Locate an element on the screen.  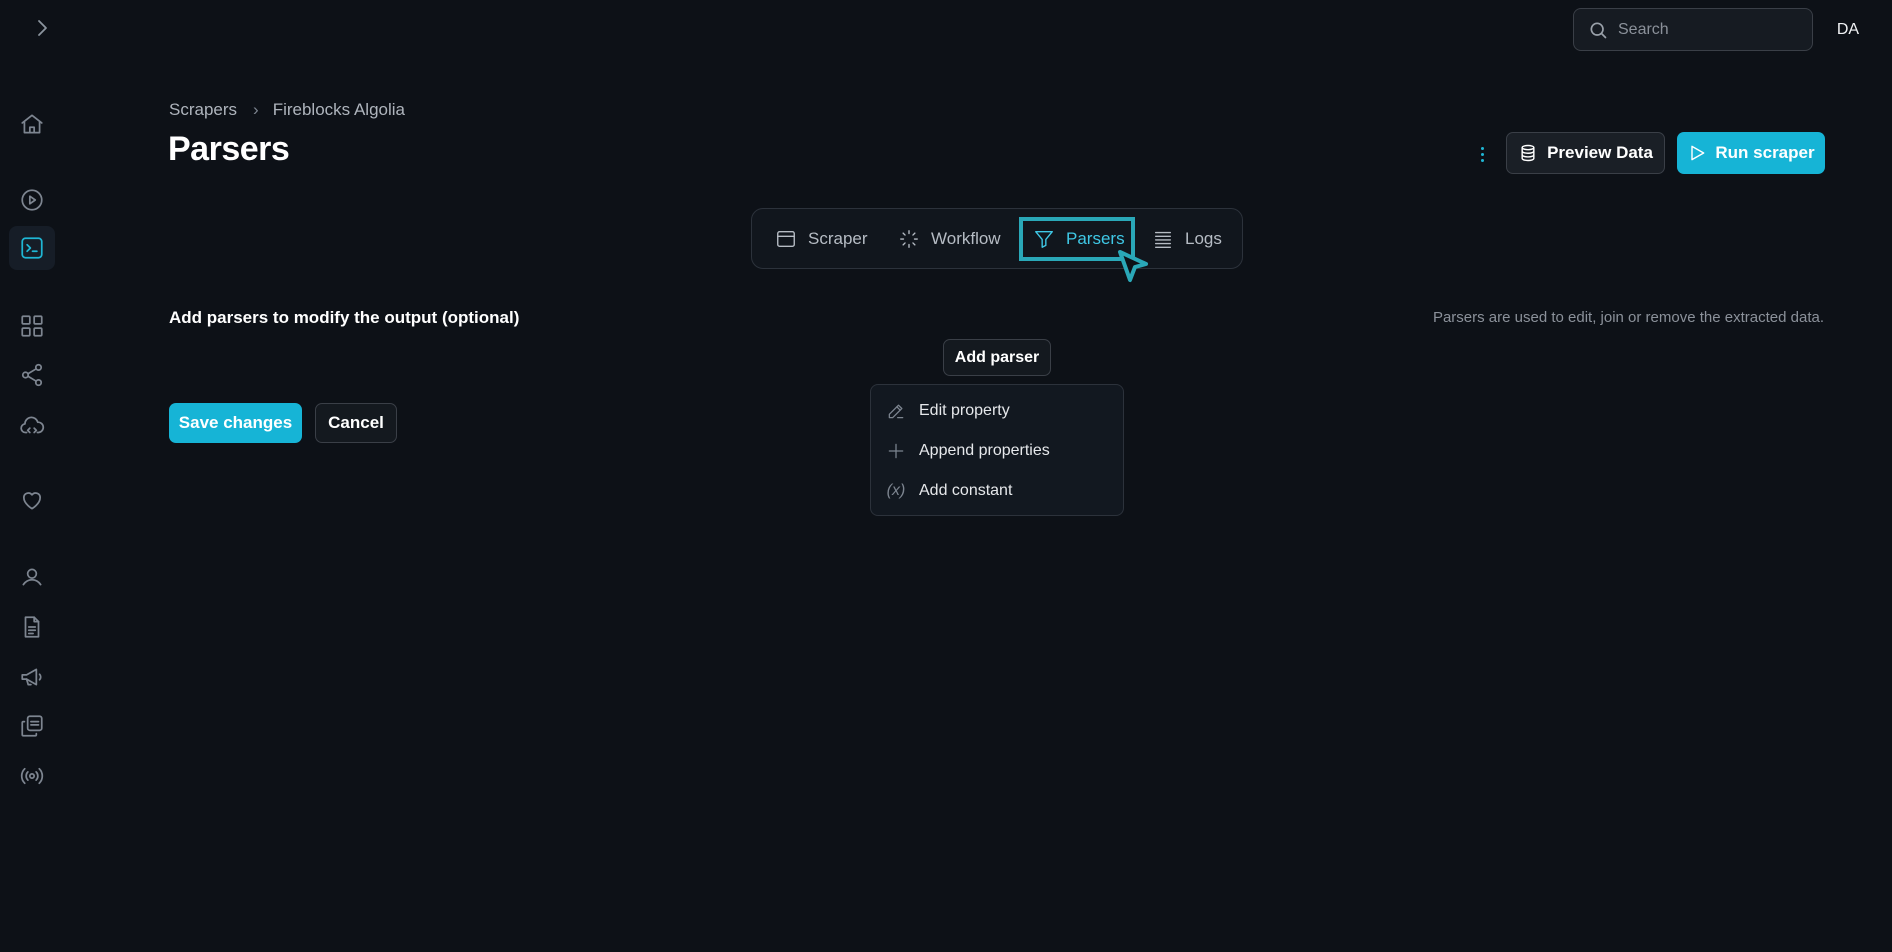
sidebar-item-copies is located at coordinates (32, 726).